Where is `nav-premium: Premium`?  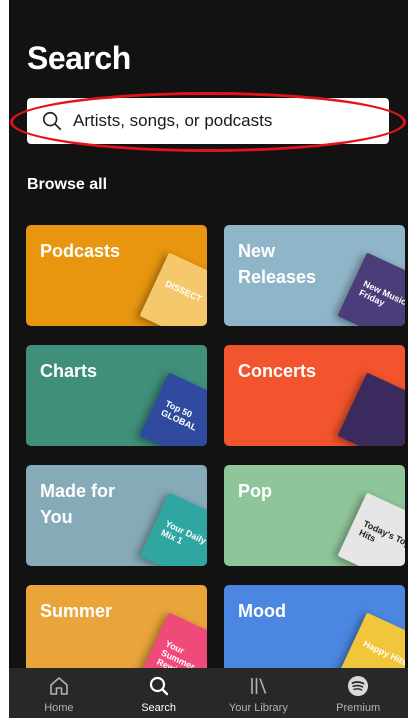 nav-premium: Premium is located at coordinates (358, 691).